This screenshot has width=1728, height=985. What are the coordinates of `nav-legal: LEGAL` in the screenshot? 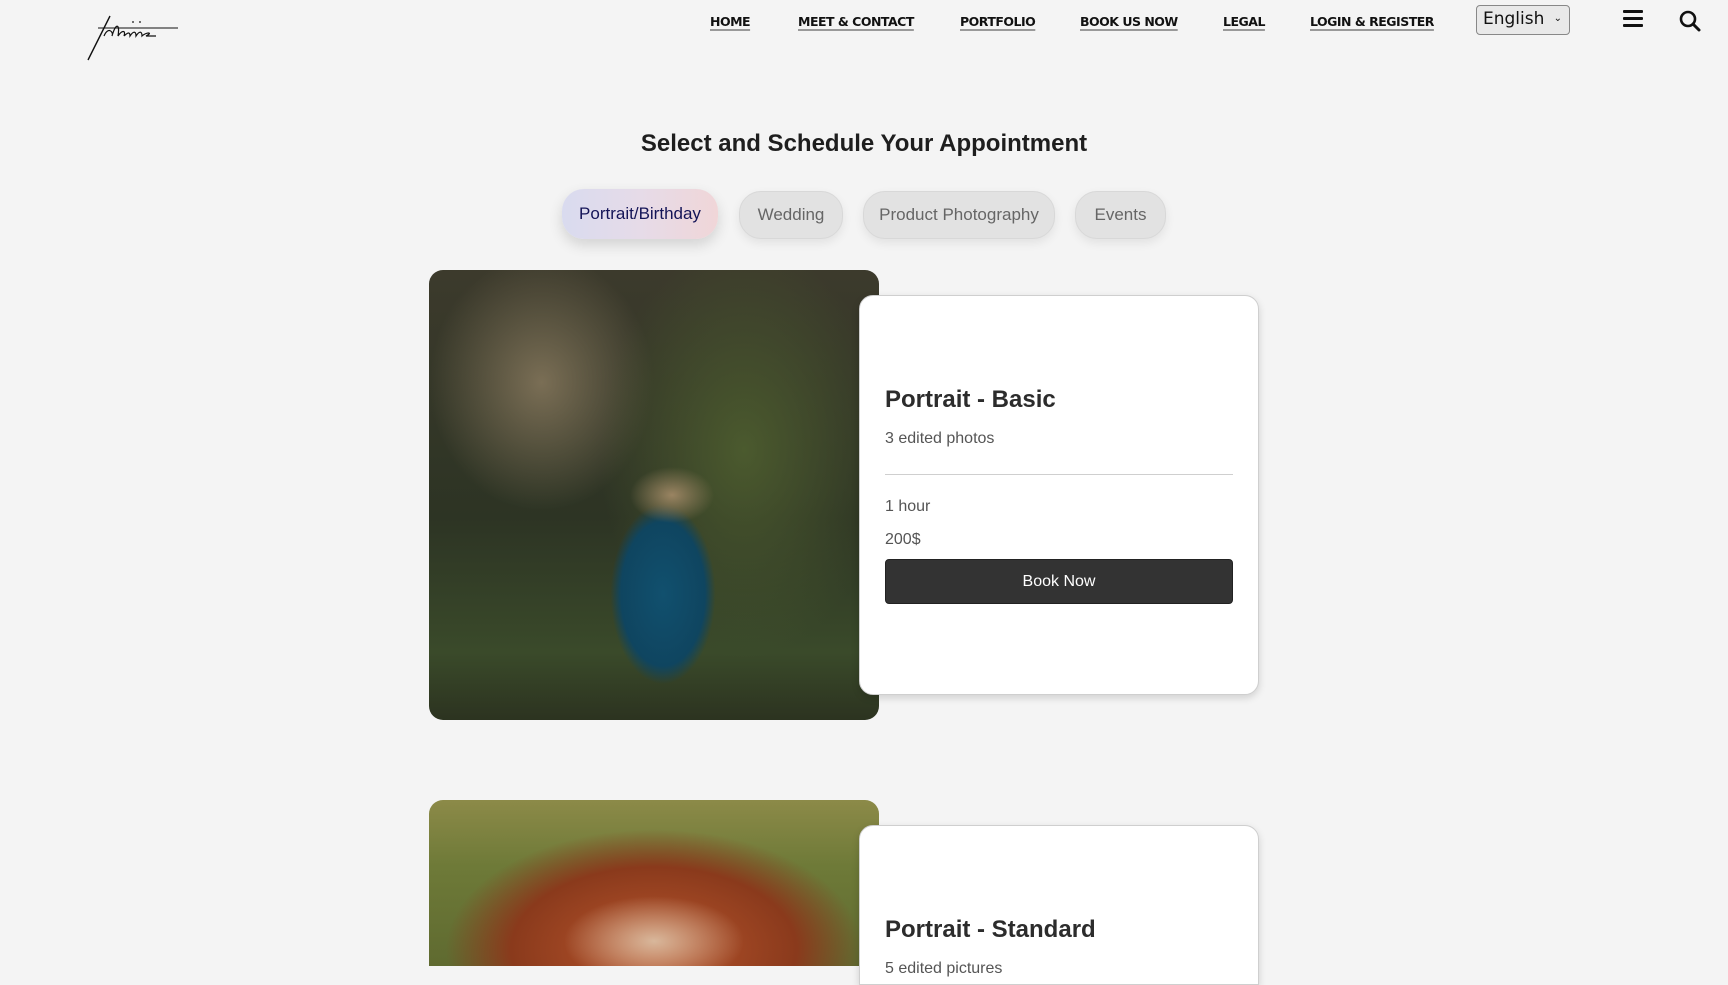 It's located at (1244, 21).